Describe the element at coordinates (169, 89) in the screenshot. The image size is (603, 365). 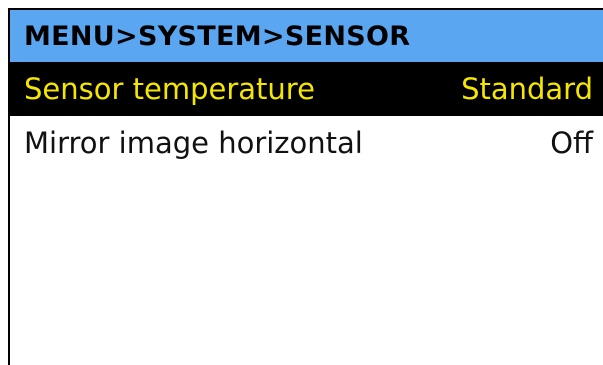
I see `menu-item-label: Sensor temperature` at that location.